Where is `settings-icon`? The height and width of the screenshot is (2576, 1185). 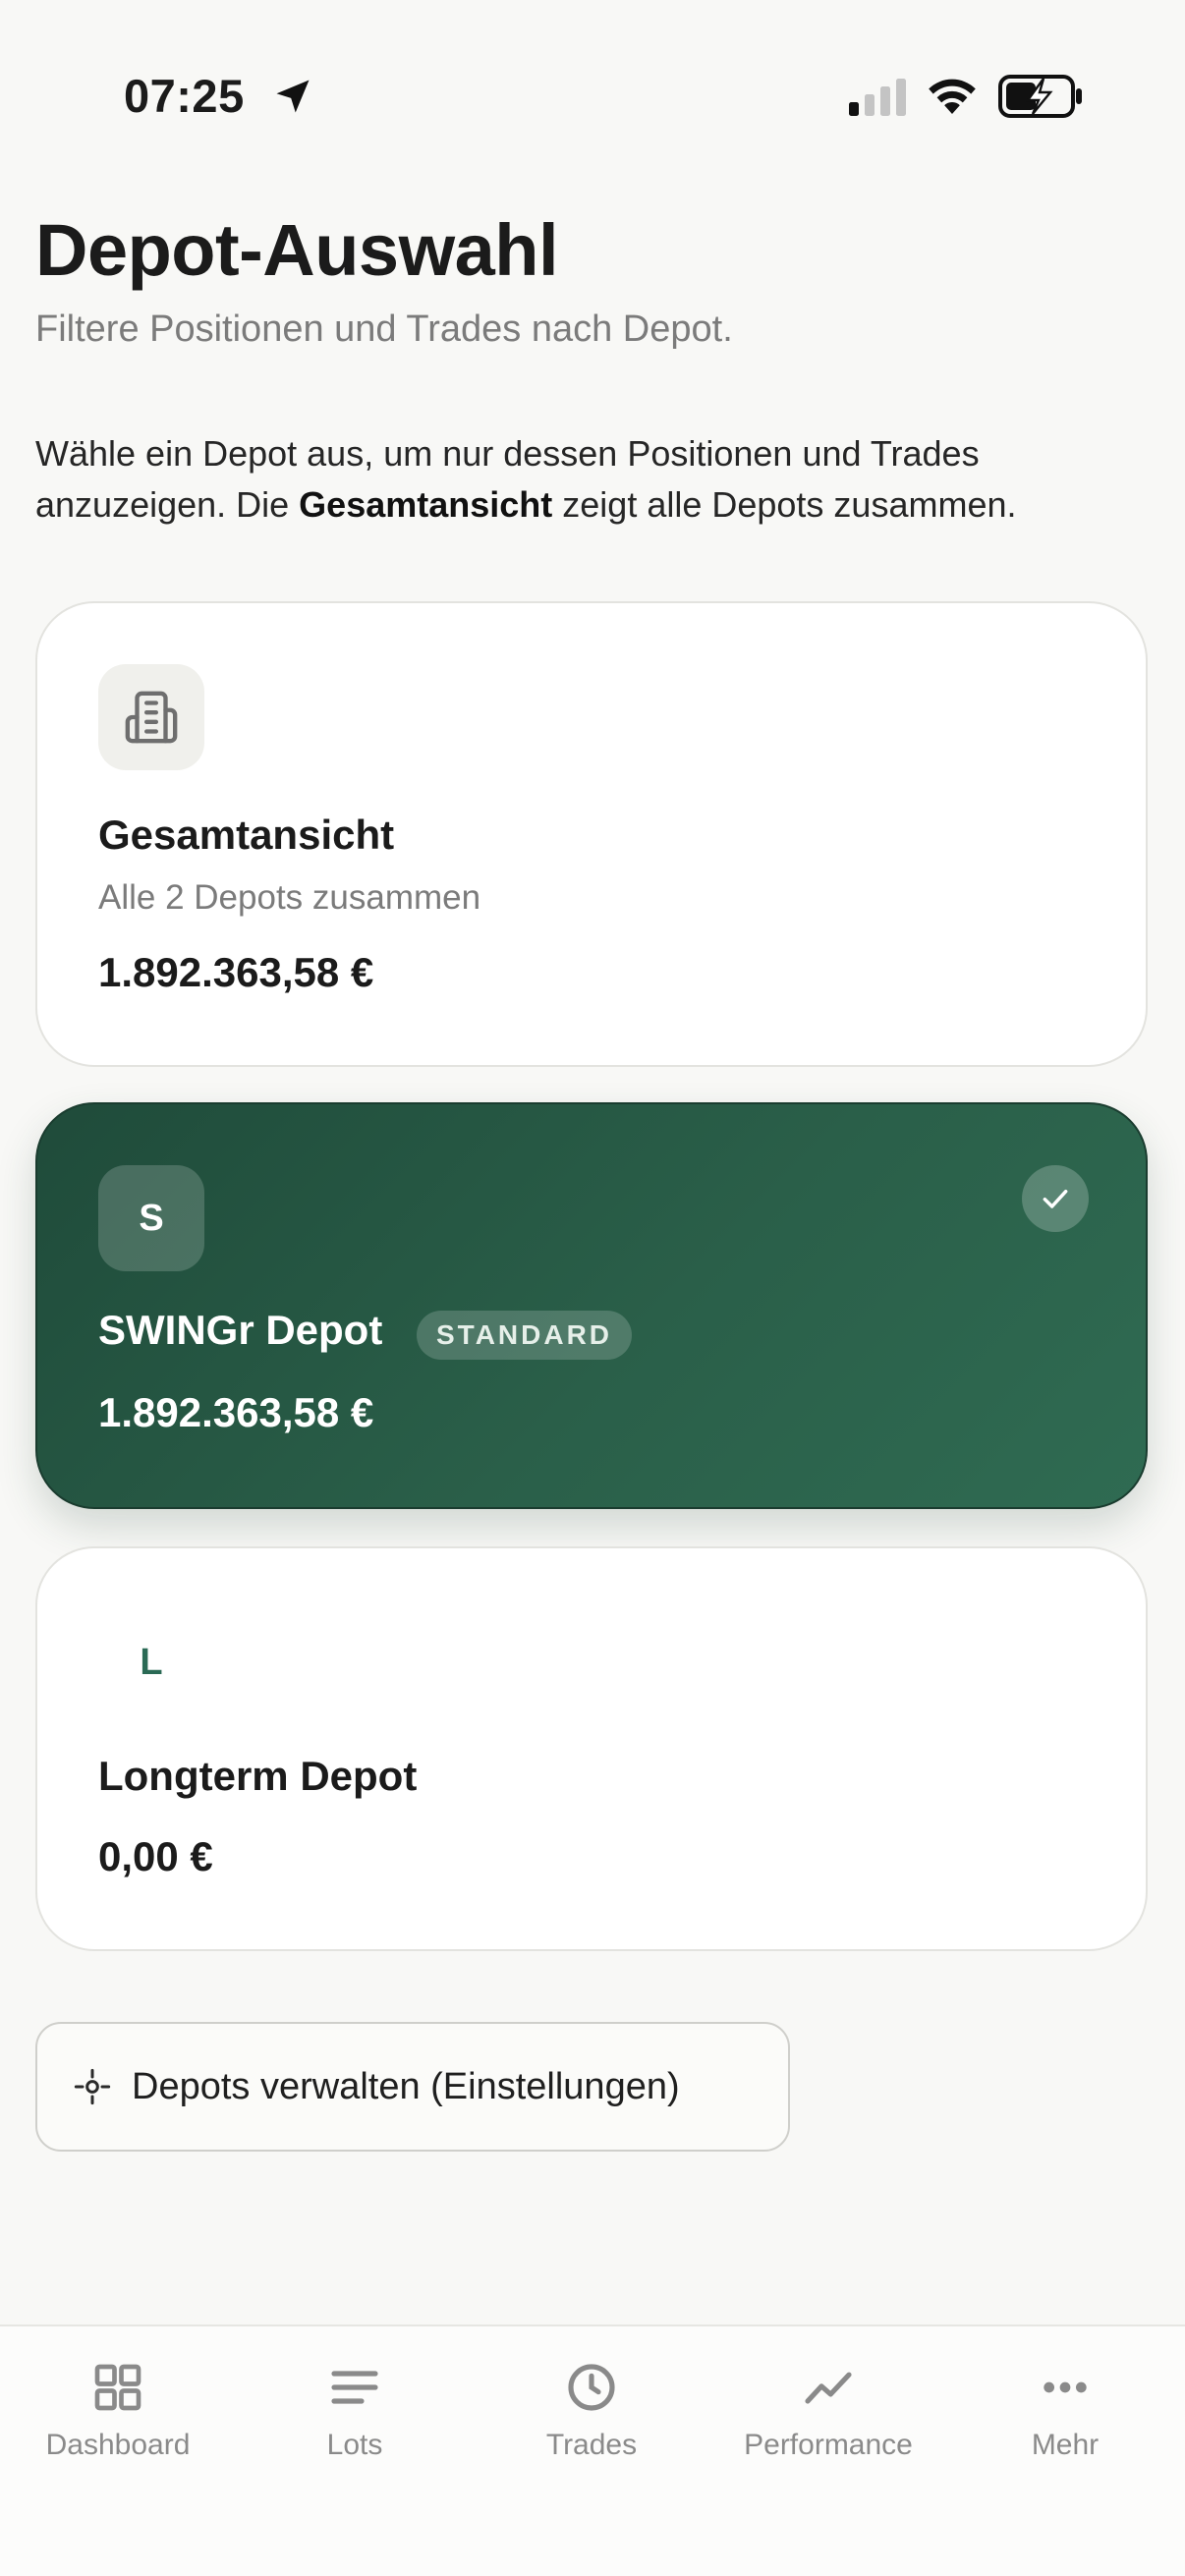 settings-icon is located at coordinates (92, 2086).